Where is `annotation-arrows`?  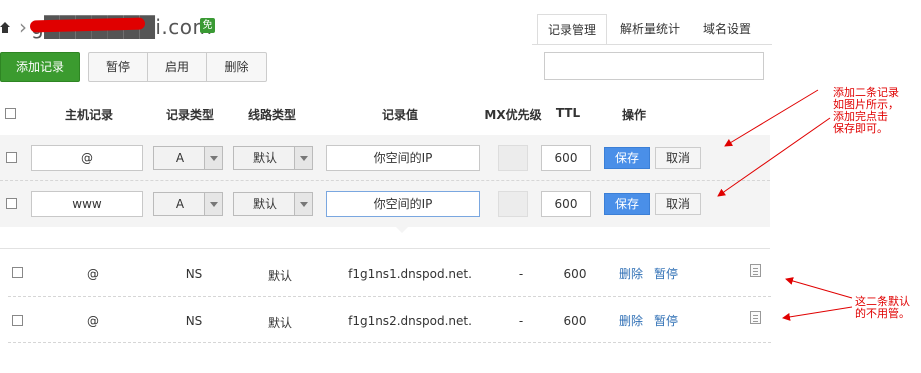 annotation-arrows is located at coordinates (785, 205).